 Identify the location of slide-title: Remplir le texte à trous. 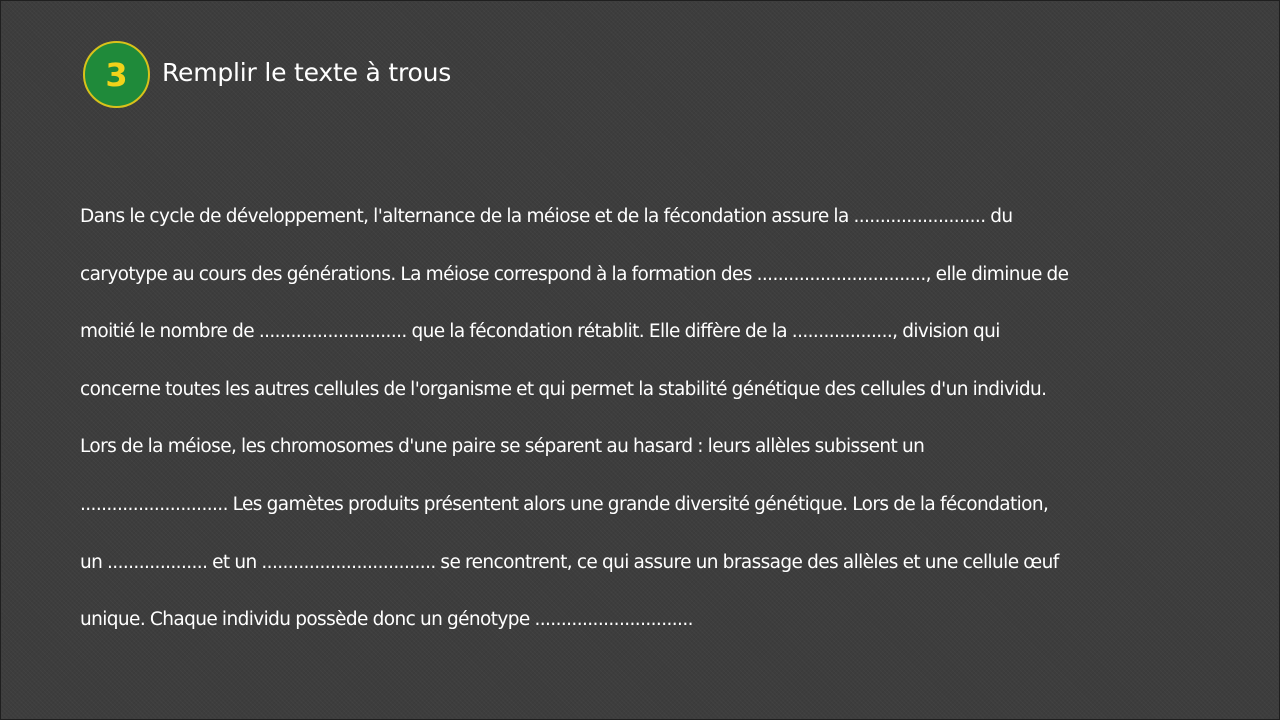
(307, 72).